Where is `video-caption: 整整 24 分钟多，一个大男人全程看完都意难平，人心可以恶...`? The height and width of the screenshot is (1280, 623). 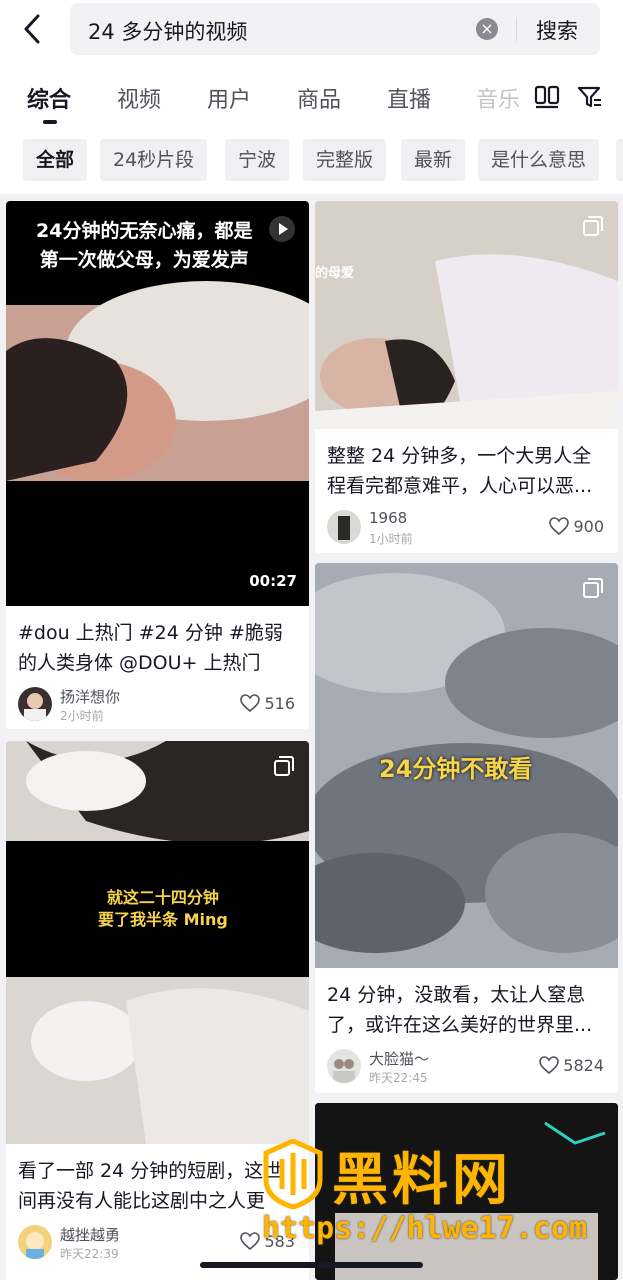
video-caption: 整整 24 分钟多，一个大男人全程看完都意难平，人心可以恶... is located at coordinates (460, 471).